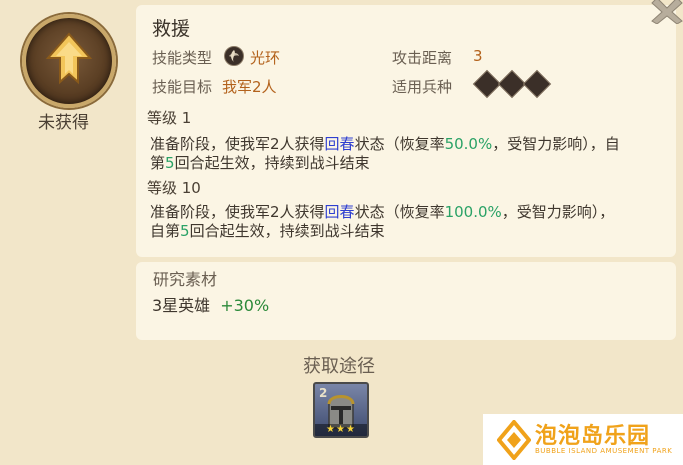 Image resolution: width=683 pixels, height=465 pixels. I want to click on level-1-label: 等级 1, so click(169, 118).